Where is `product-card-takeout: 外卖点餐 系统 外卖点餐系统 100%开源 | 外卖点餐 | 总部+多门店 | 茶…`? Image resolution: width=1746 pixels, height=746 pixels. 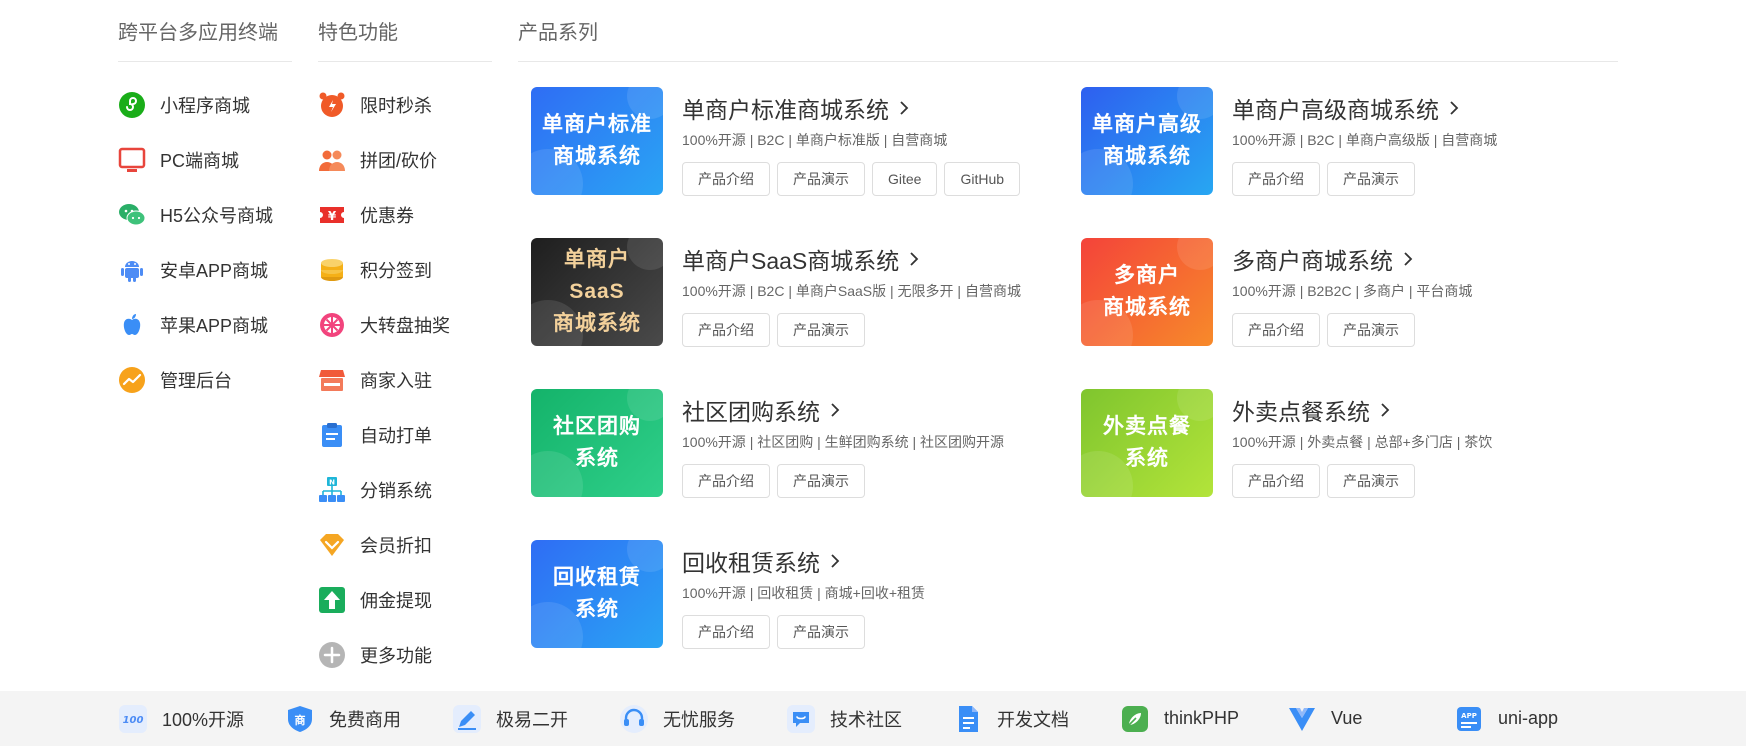 product-card-takeout: 外卖点餐 系统 外卖点餐系统 100%开源 | 外卖点餐 | 总部+多门店 | 茶… is located at coordinates (1338, 444).